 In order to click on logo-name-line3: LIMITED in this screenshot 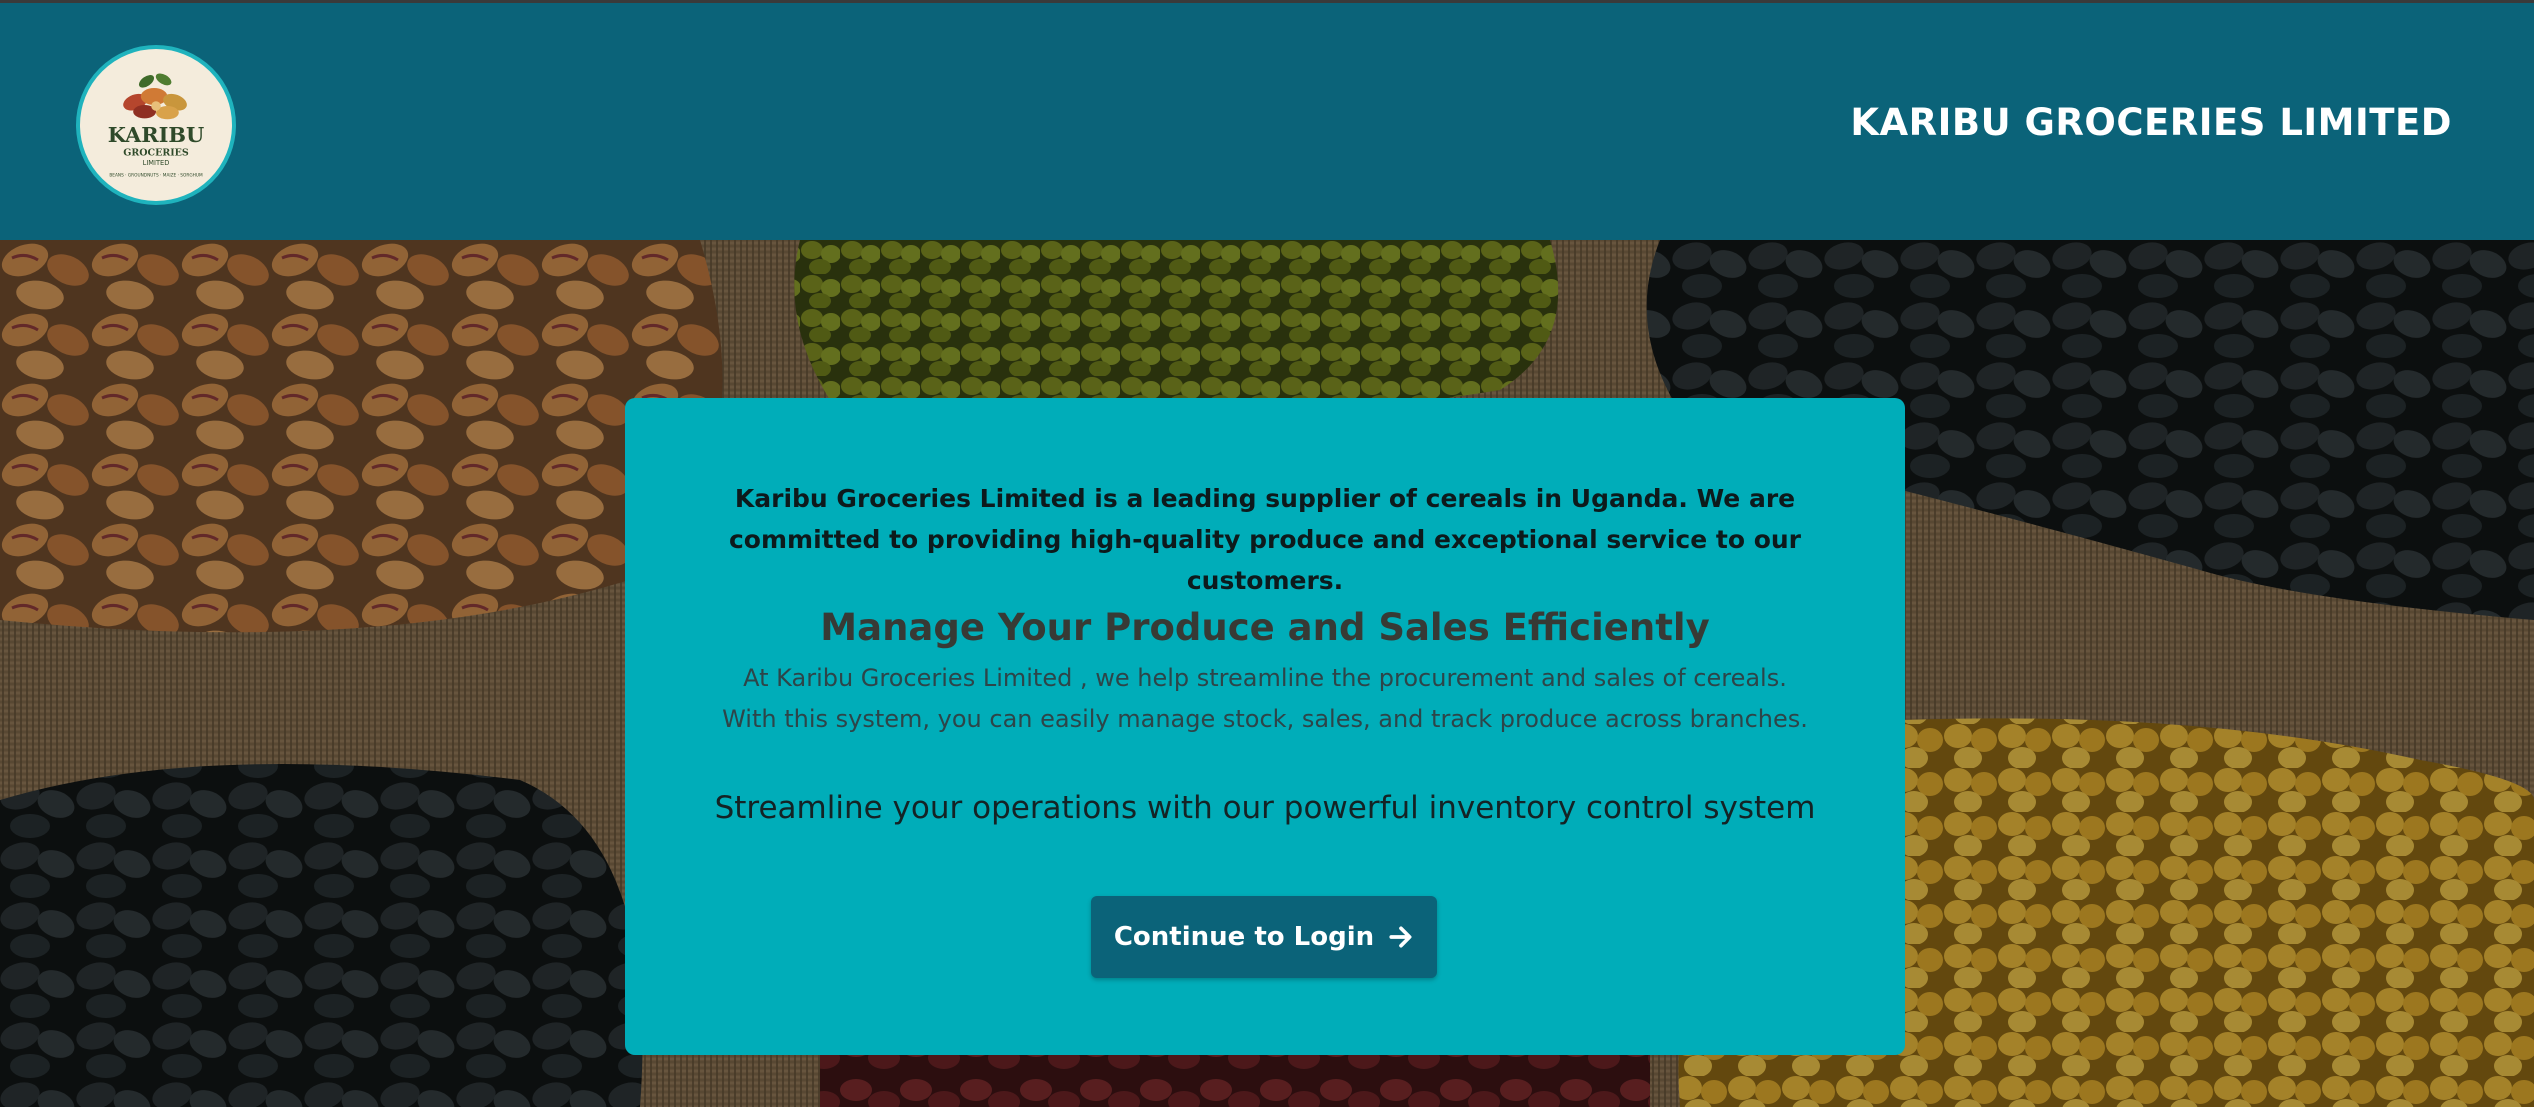, I will do `click(156, 163)`.